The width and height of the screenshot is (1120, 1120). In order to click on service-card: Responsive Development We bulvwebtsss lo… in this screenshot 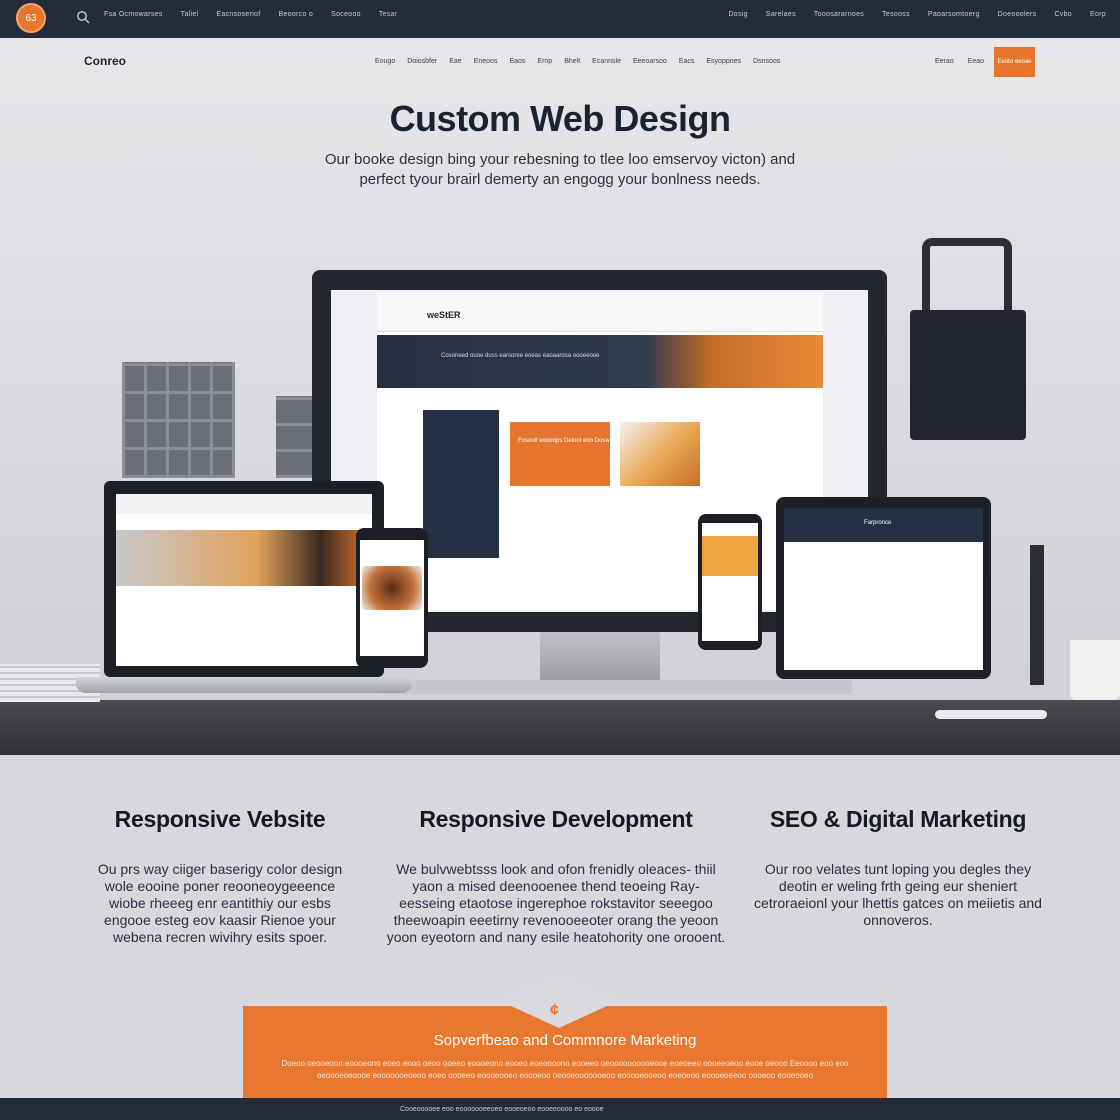, I will do `click(556, 876)`.